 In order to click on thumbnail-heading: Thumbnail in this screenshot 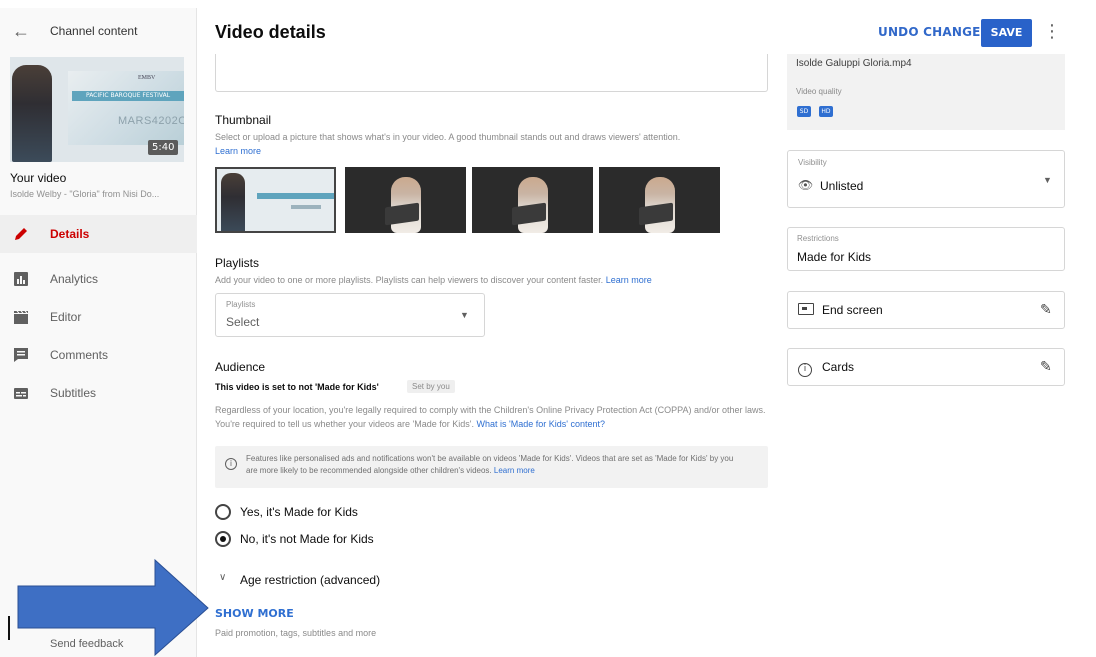, I will do `click(243, 120)`.